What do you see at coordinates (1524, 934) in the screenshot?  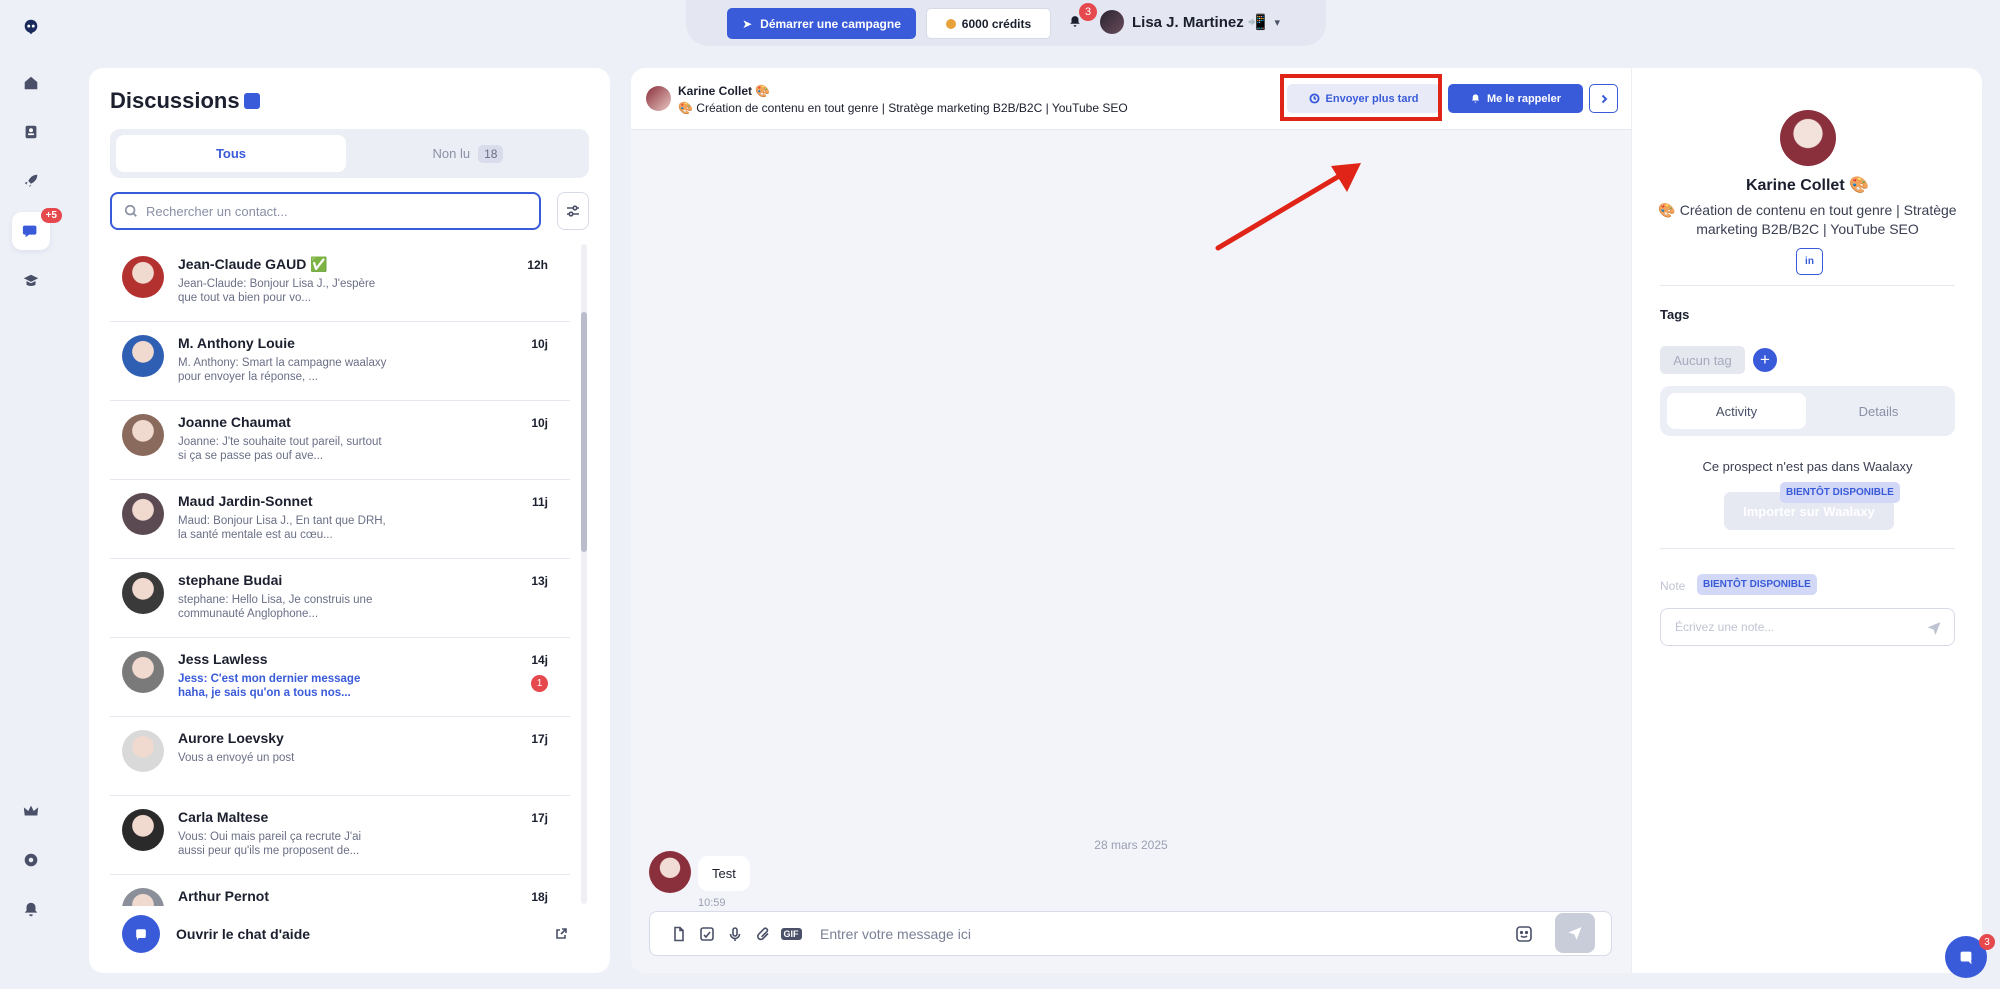 I see `emoji-icon` at bounding box center [1524, 934].